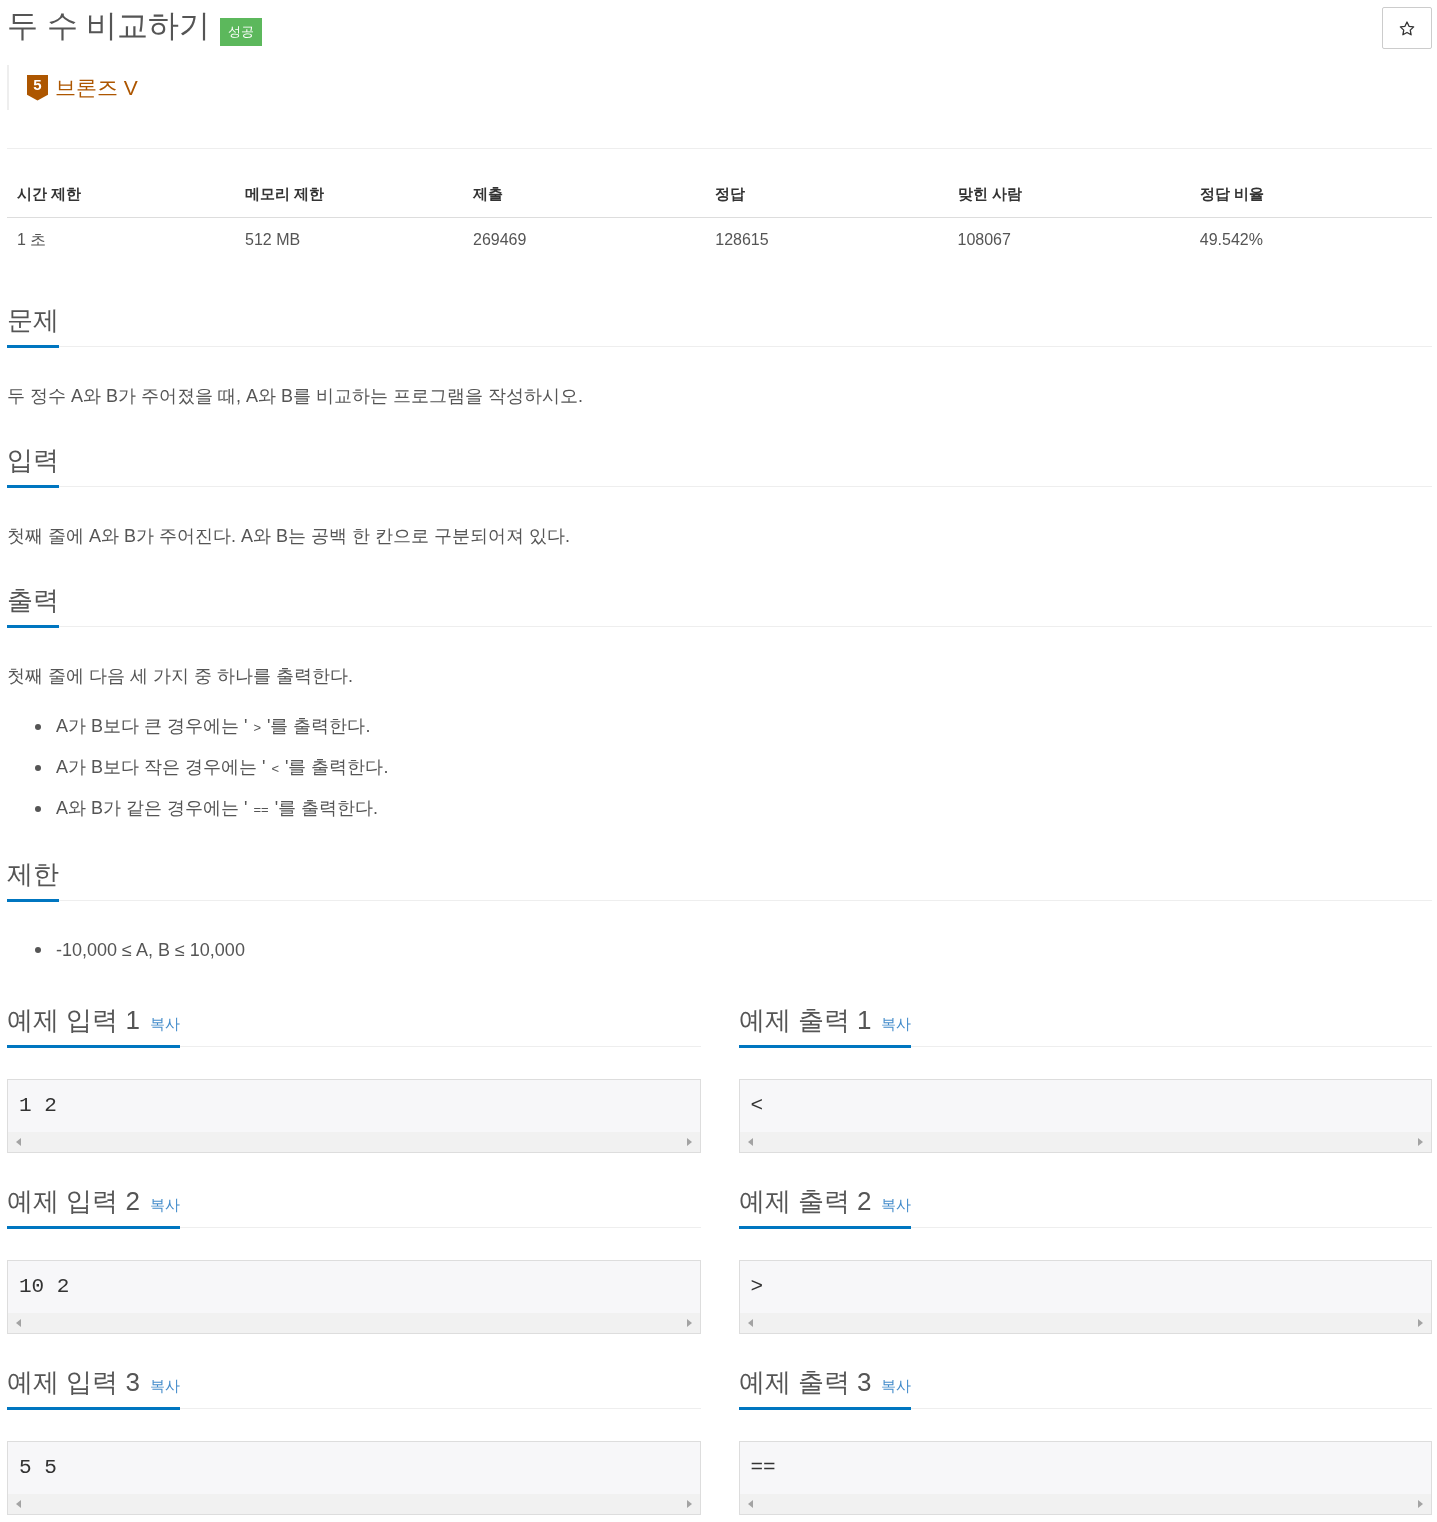 This screenshot has height=1522, width=1437. What do you see at coordinates (1310, 239) in the screenshot?
I see `table-cell: 49.542%` at bounding box center [1310, 239].